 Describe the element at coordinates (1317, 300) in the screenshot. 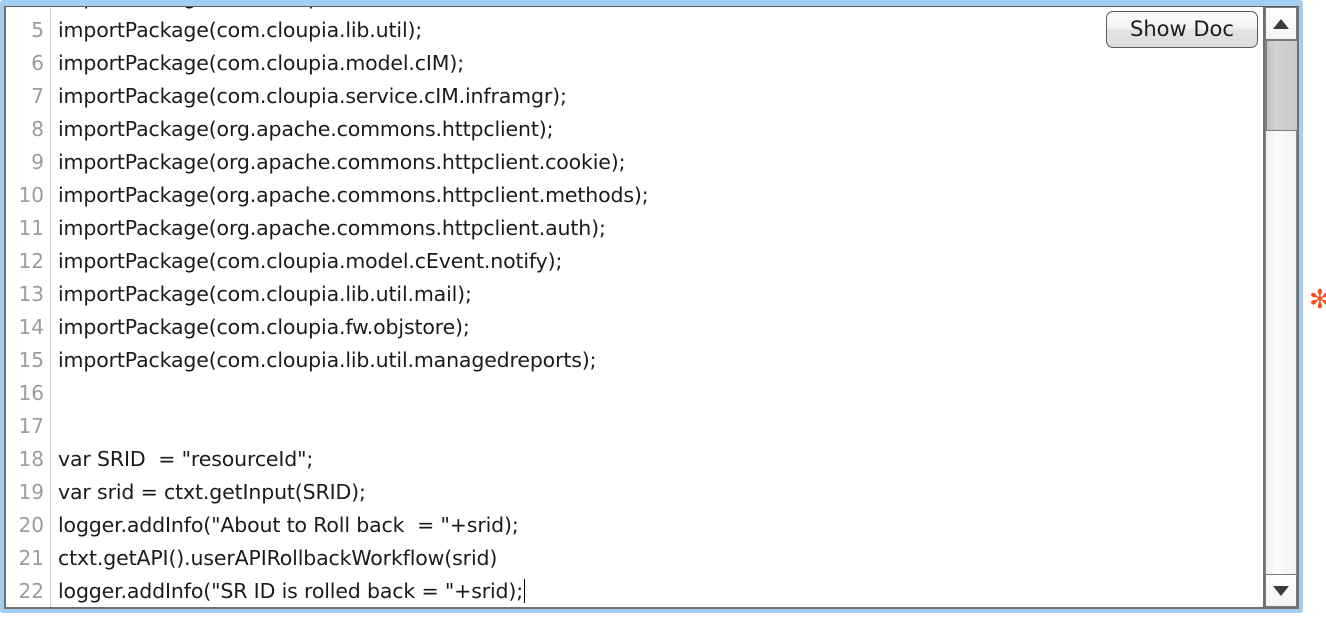

I see `asterisk-marker-icon: ✻` at that location.